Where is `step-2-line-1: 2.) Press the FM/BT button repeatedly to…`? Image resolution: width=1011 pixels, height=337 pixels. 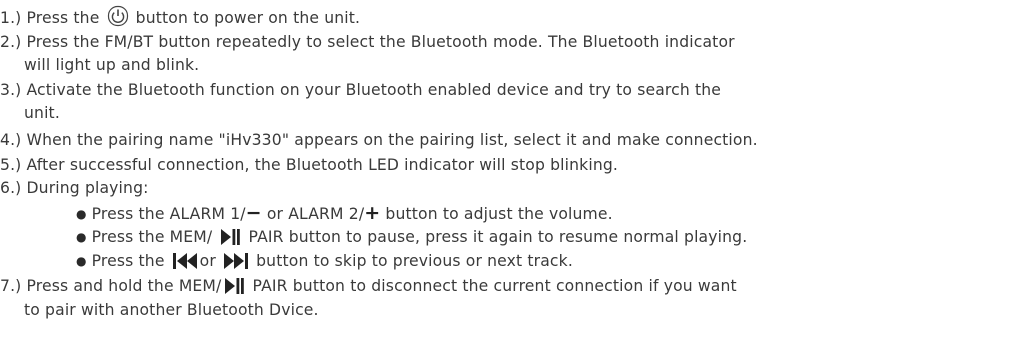
step-2-line-1: 2.) Press the FM/BT button repeatedly to… is located at coordinates (367, 42).